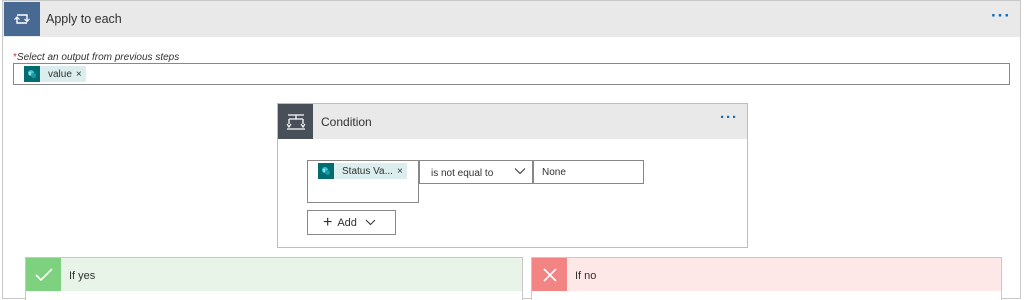  I want to click on right-operand-input: None, so click(588, 172).